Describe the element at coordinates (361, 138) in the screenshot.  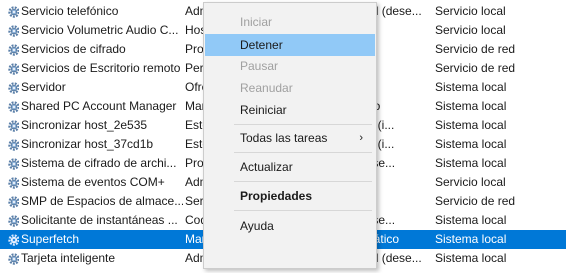
I see `chevron-right-icon: ›` at that location.